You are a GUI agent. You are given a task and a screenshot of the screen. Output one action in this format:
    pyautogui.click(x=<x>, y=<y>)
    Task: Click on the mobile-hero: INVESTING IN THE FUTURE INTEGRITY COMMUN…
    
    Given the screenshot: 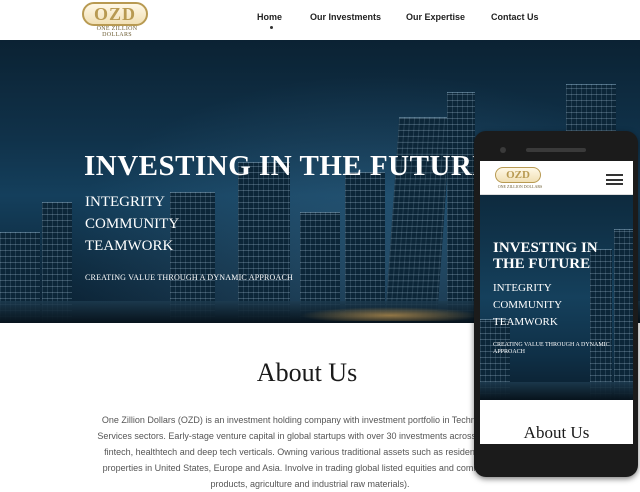 What is the action you would take?
    pyautogui.click(x=556, y=297)
    